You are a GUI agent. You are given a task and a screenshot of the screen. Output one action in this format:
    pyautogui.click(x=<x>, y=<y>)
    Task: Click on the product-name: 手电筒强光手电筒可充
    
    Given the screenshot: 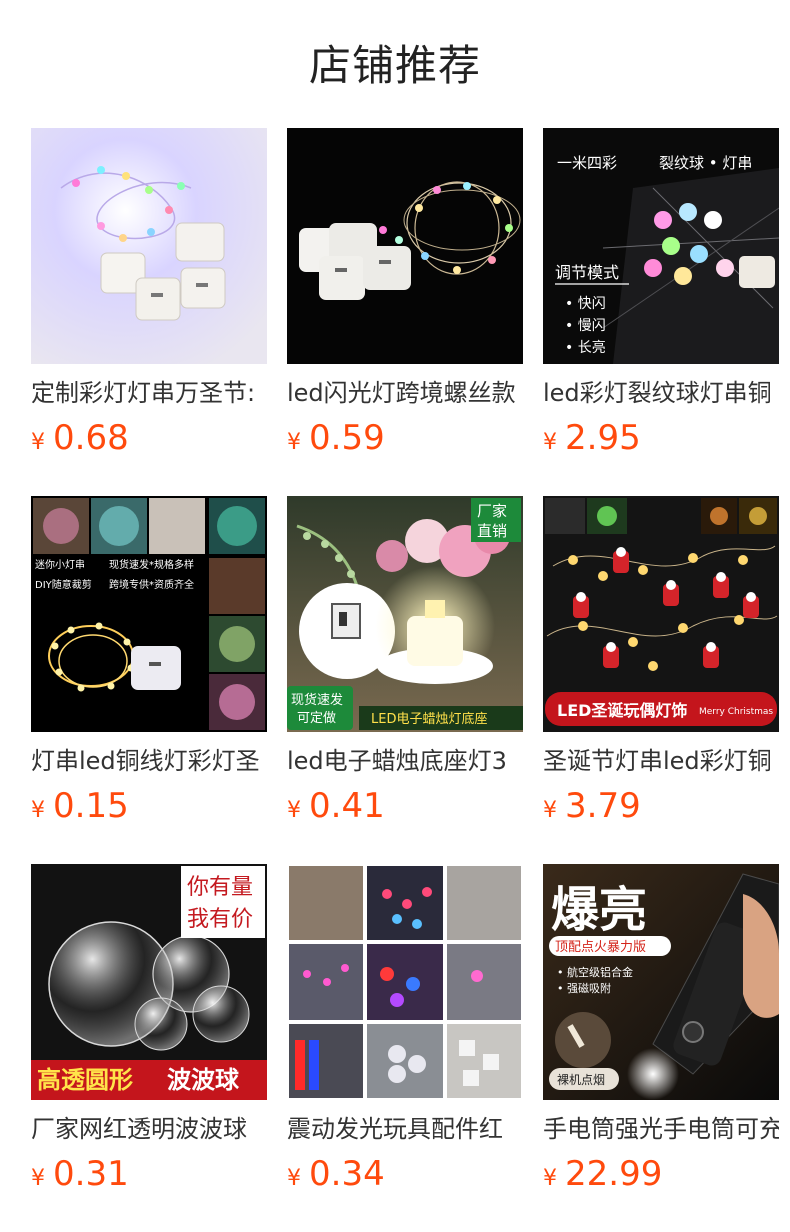 What is the action you would take?
    pyautogui.click(x=661, y=1129)
    